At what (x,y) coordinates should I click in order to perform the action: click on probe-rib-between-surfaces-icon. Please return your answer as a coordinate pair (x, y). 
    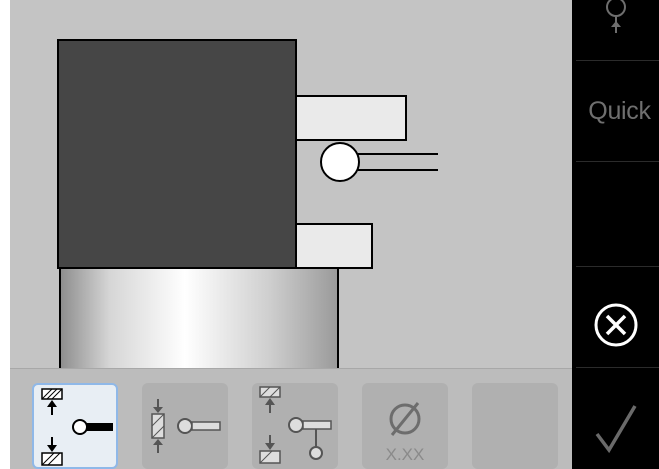
    Looking at the image, I should click on (186, 426).